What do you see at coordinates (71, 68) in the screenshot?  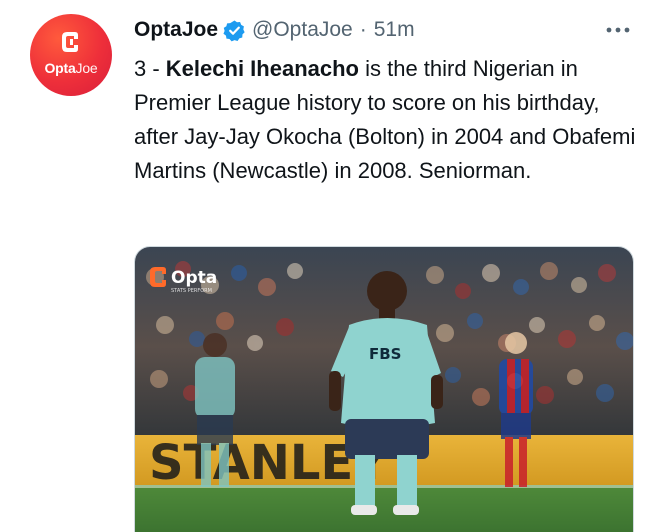 I see `avatar-brand-label: OptaJoe` at bounding box center [71, 68].